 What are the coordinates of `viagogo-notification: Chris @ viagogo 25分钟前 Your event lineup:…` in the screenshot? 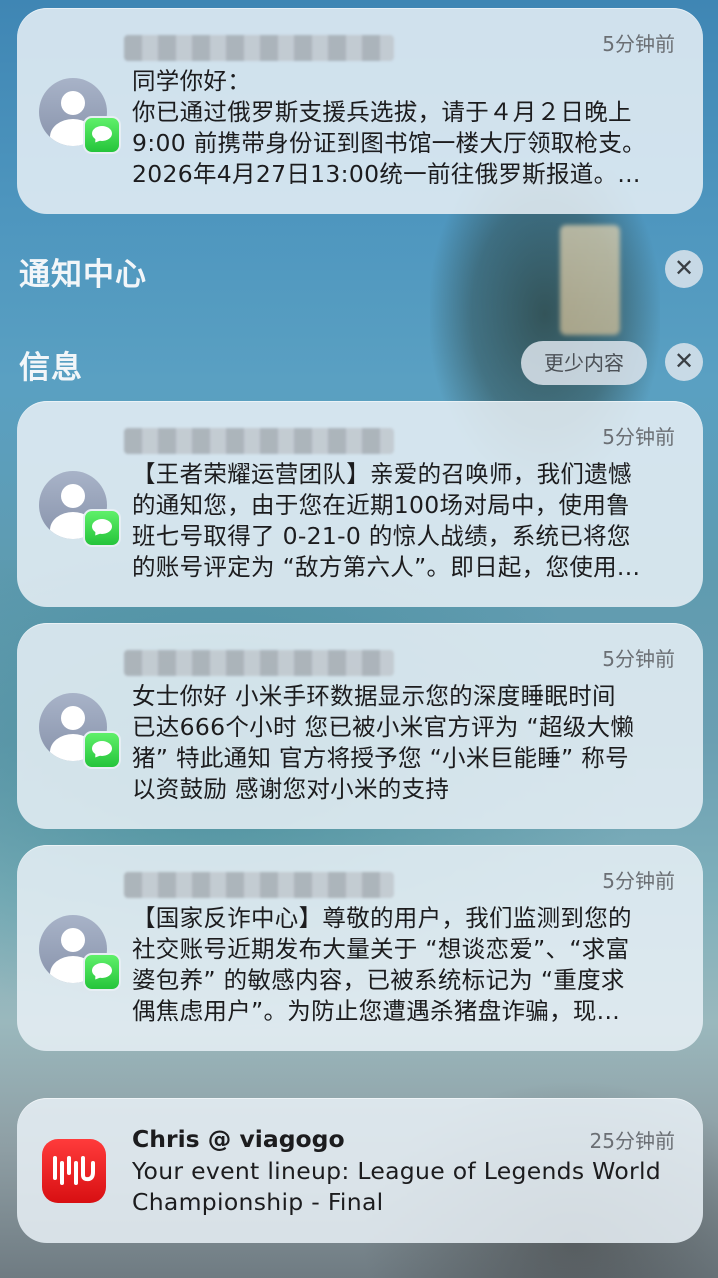 It's located at (360, 1170).